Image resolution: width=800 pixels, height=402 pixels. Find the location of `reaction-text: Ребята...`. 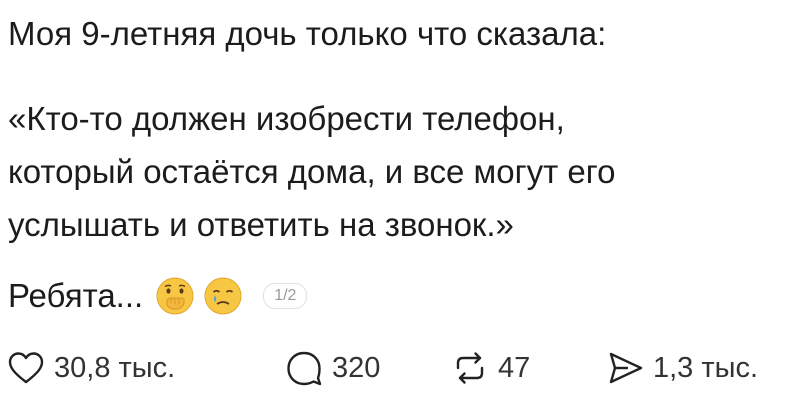

reaction-text: Ребята... is located at coordinates (76, 295).